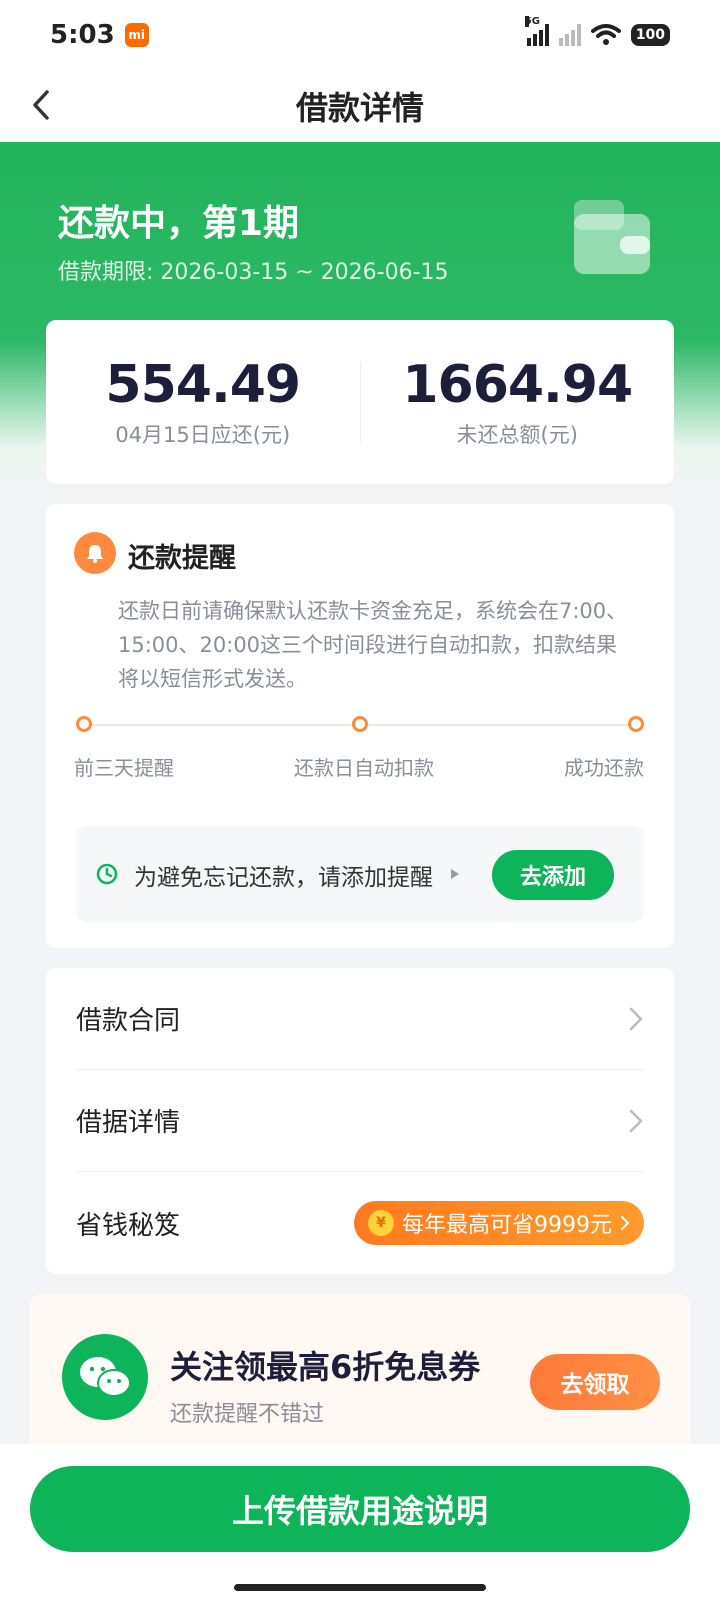 Image resolution: width=720 pixels, height=1600 pixels. What do you see at coordinates (107, 874) in the screenshot?
I see `clock-icon` at bounding box center [107, 874].